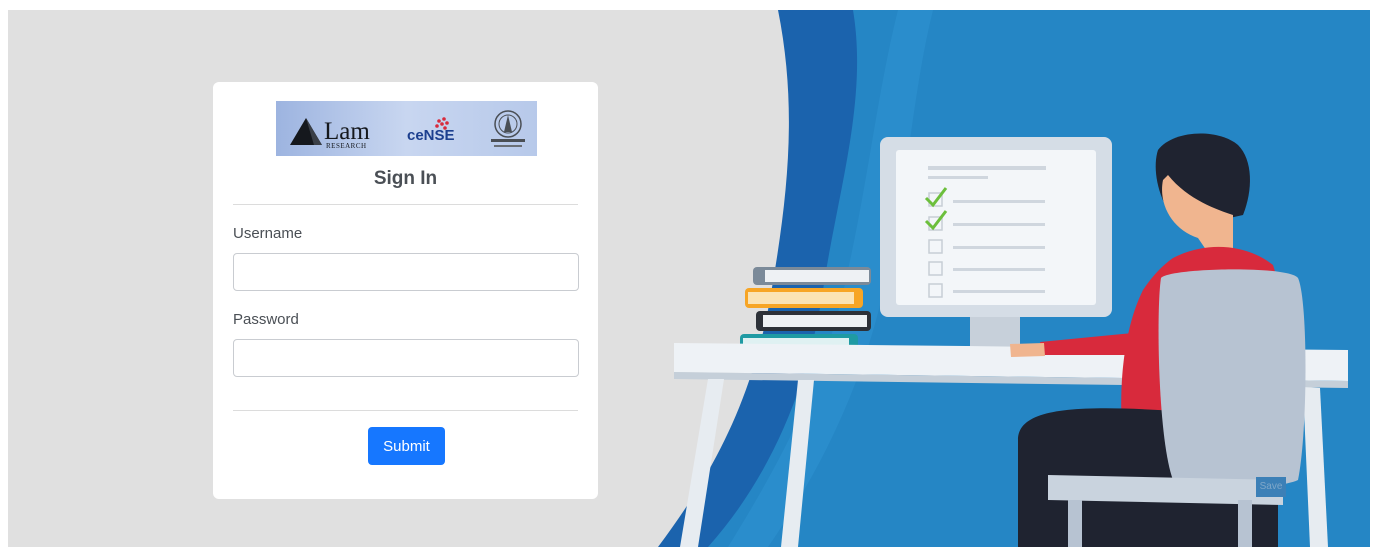 Image resolution: width=1378 pixels, height=547 pixels. Describe the element at coordinates (406, 272) in the screenshot. I see `username-input` at that location.